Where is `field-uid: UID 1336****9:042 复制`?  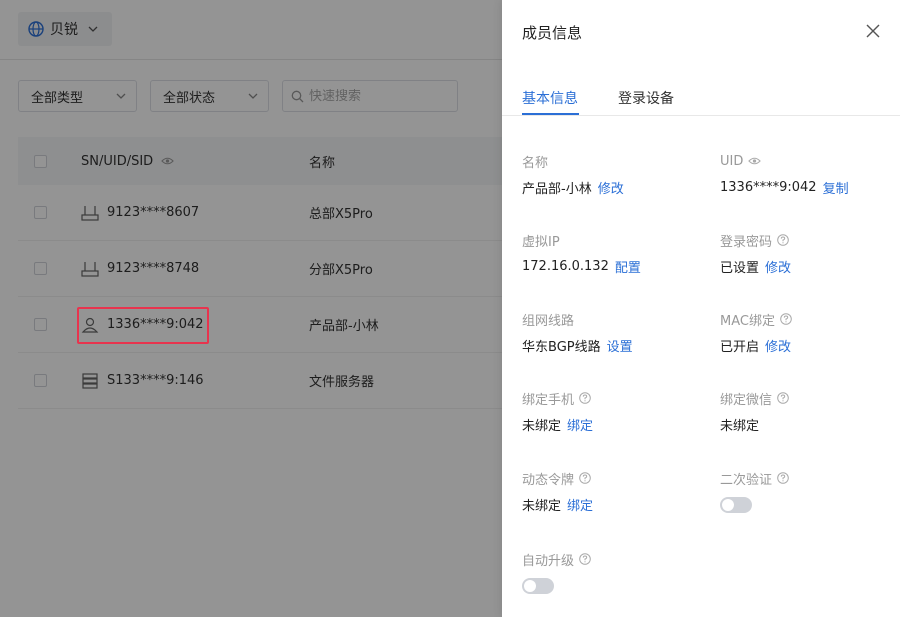
field-uid: UID 1336****9:042 复制 is located at coordinates (784, 174).